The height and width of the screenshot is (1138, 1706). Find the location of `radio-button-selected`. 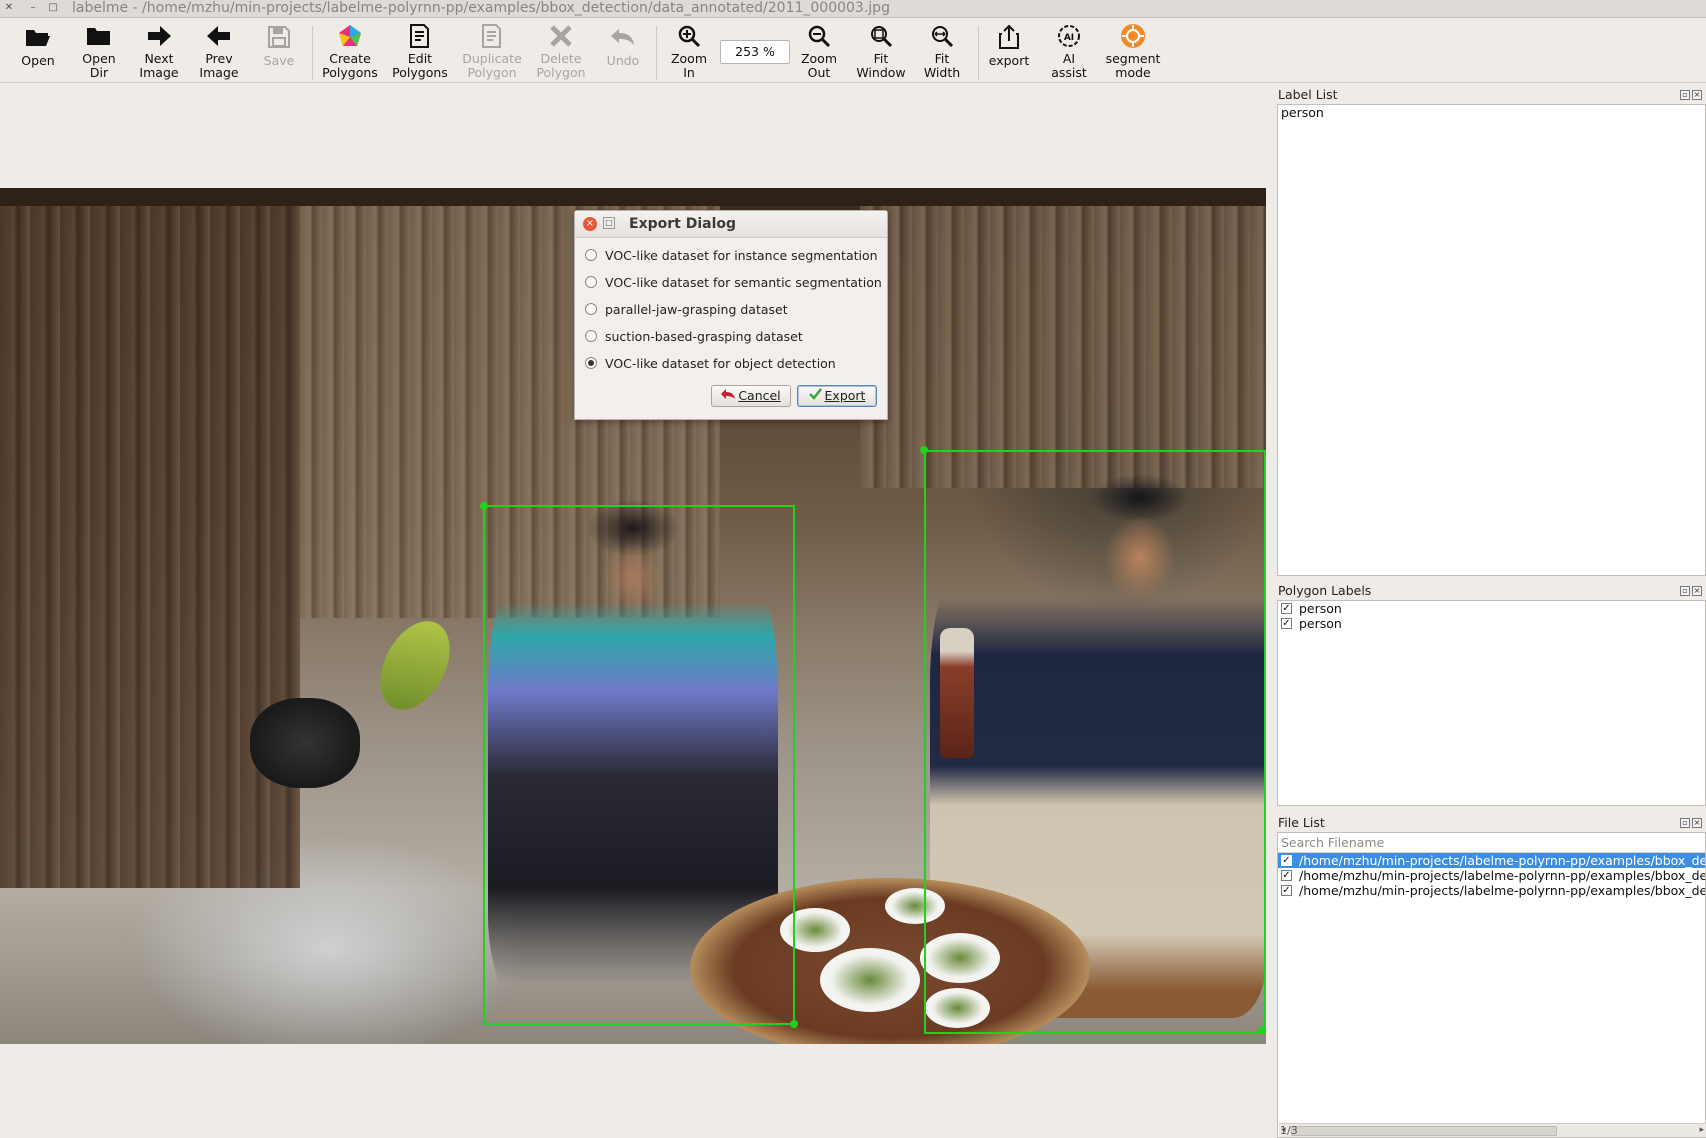

radio-button-selected is located at coordinates (591, 363).